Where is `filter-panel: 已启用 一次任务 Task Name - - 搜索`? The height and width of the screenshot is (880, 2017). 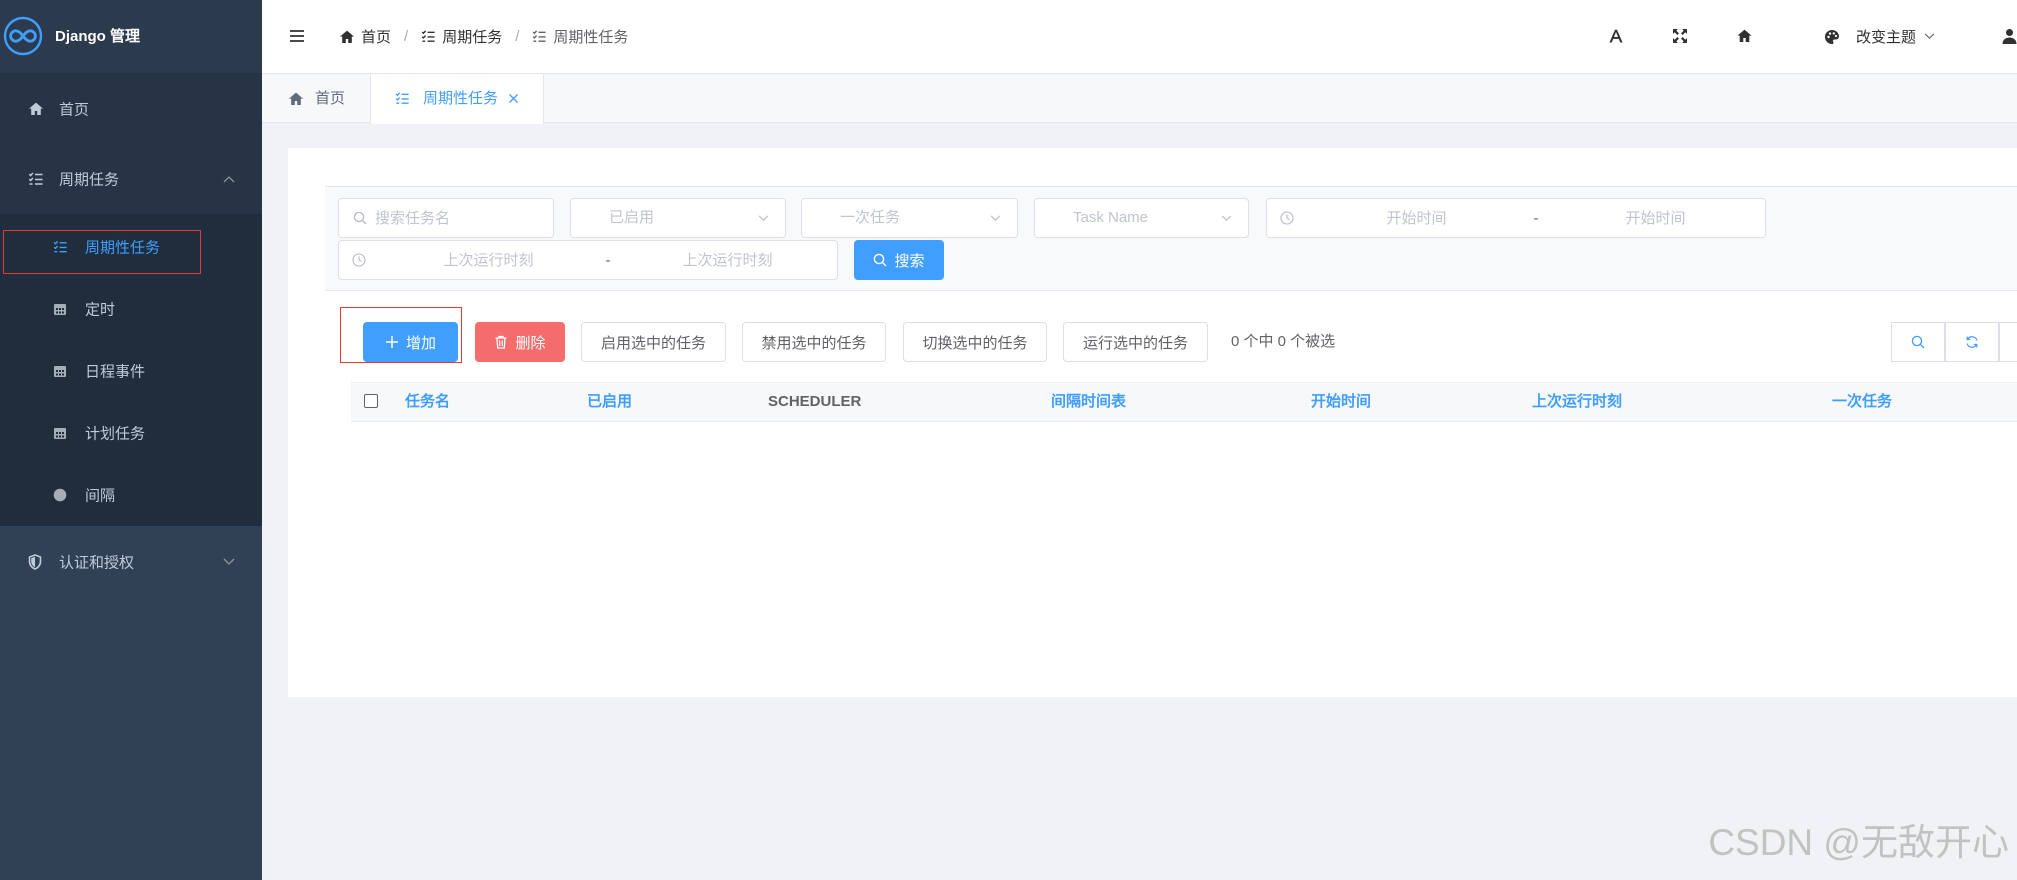 filter-panel: 已启用 一次任务 Task Name - - 搜索 is located at coordinates (1171, 238).